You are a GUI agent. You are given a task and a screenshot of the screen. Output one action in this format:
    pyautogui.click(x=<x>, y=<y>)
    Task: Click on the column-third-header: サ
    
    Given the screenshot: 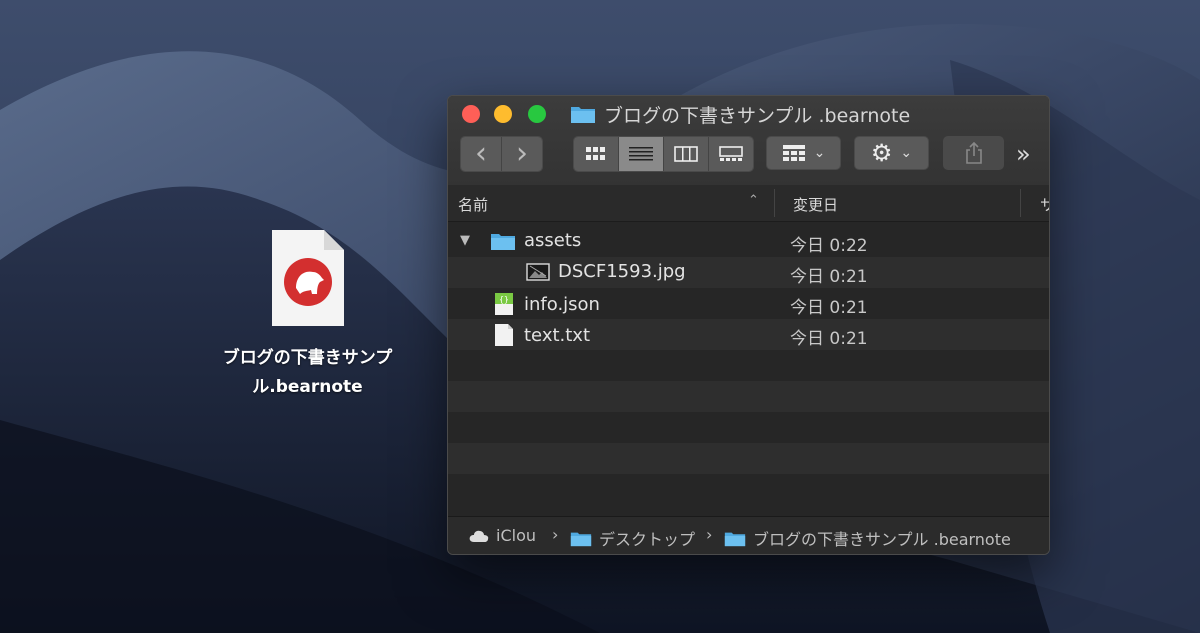 What is the action you would take?
    pyautogui.click(x=1044, y=204)
    